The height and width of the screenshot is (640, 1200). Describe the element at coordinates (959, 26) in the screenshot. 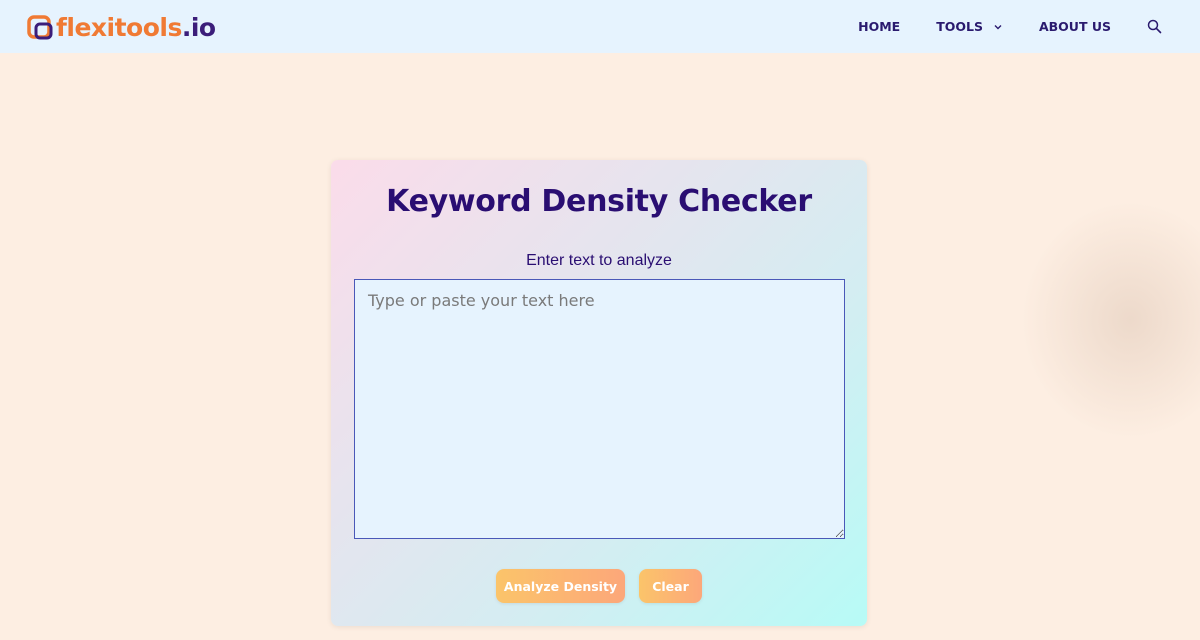

I see `nav-tools-label: TOOLS` at that location.